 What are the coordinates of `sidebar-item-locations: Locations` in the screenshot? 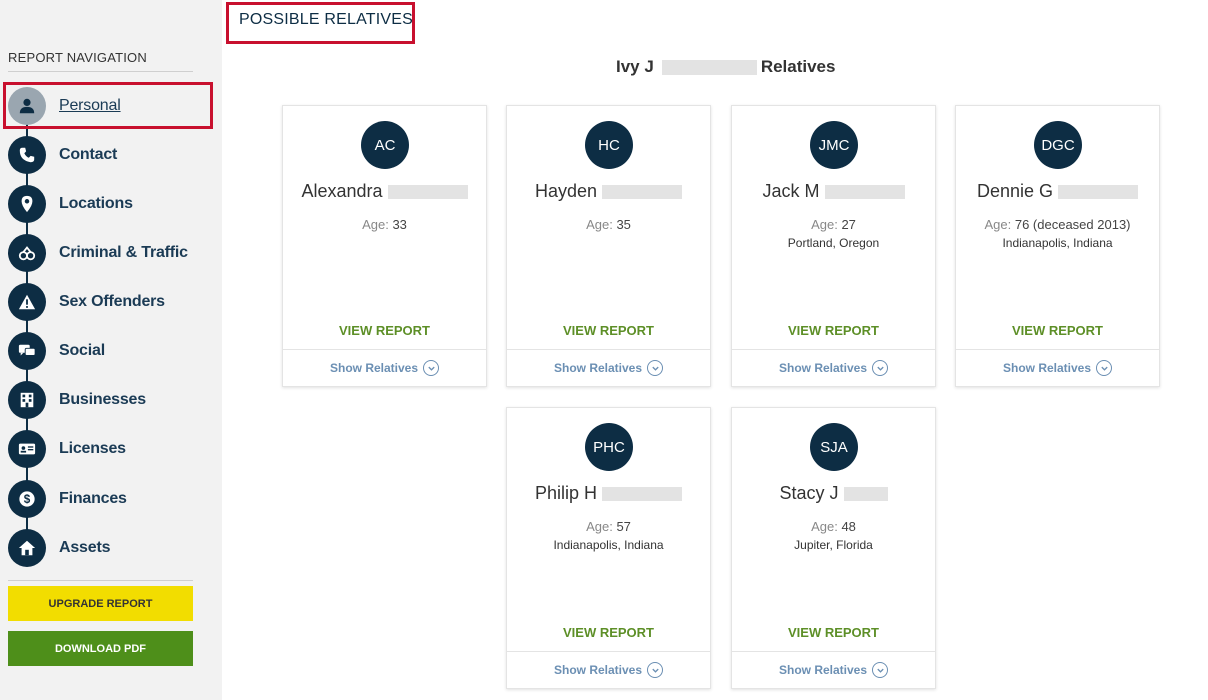 It's located at (108, 204).